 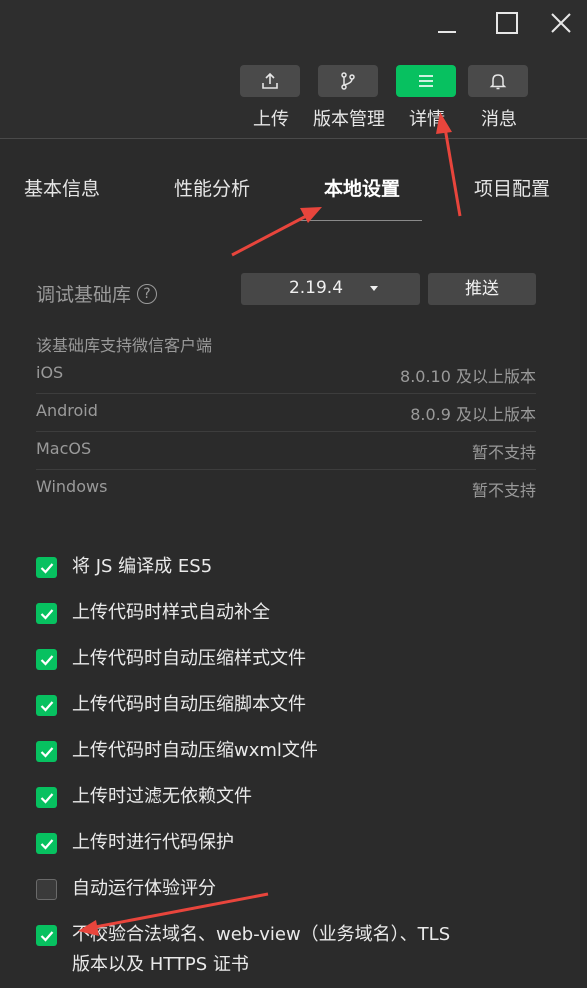 I want to click on platform-name: MacOS, so click(x=64, y=448).